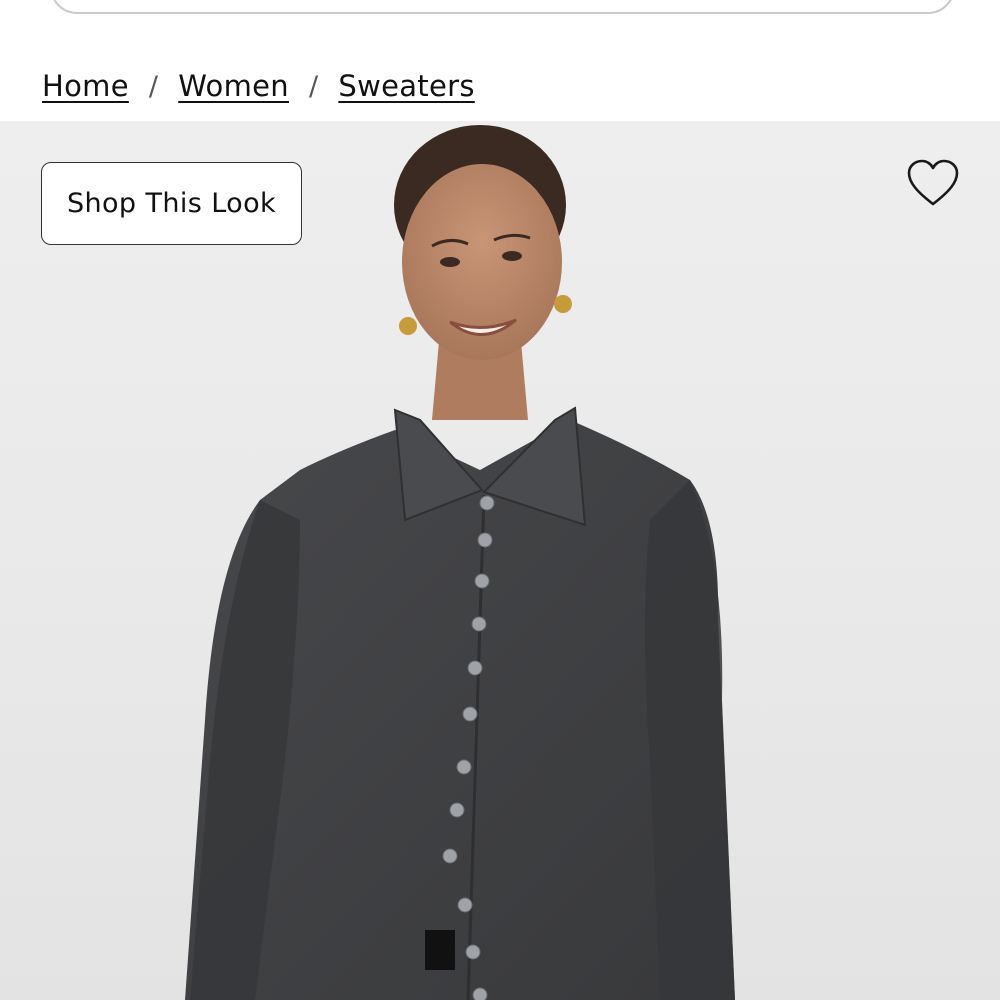 The image size is (1000, 1000). I want to click on breadcrumb-women: Women, so click(233, 86).